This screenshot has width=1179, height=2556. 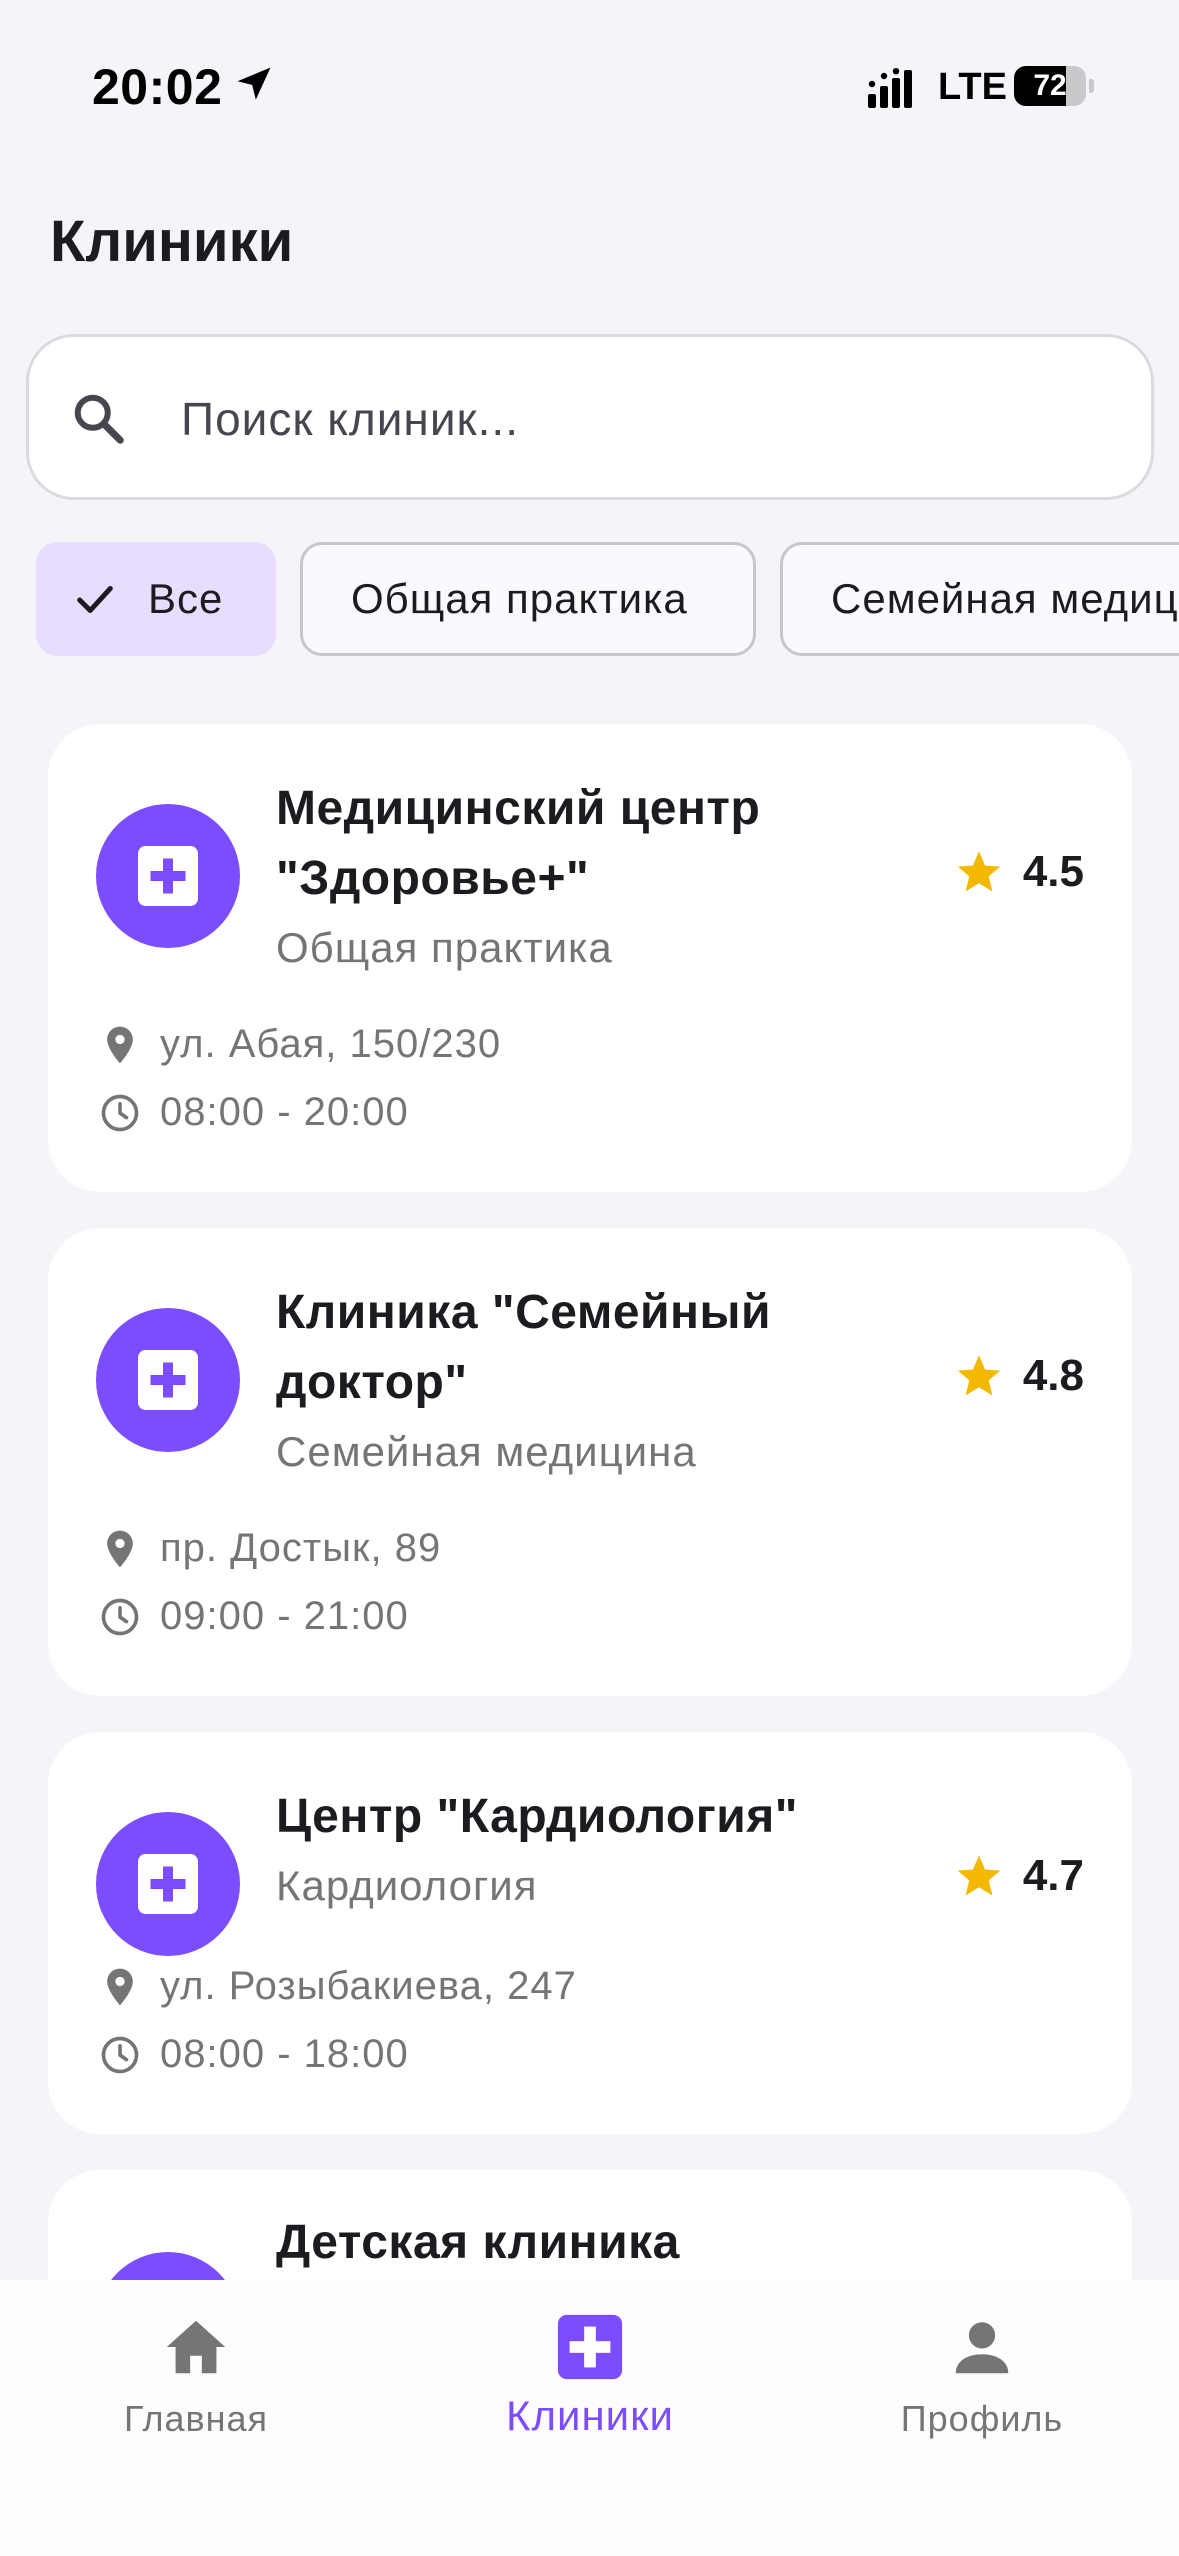 What do you see at coordinates (486, 1451) in the screenshot?
I see `clinic-type: Семейная медицина` at bounding box center [486, 1451].